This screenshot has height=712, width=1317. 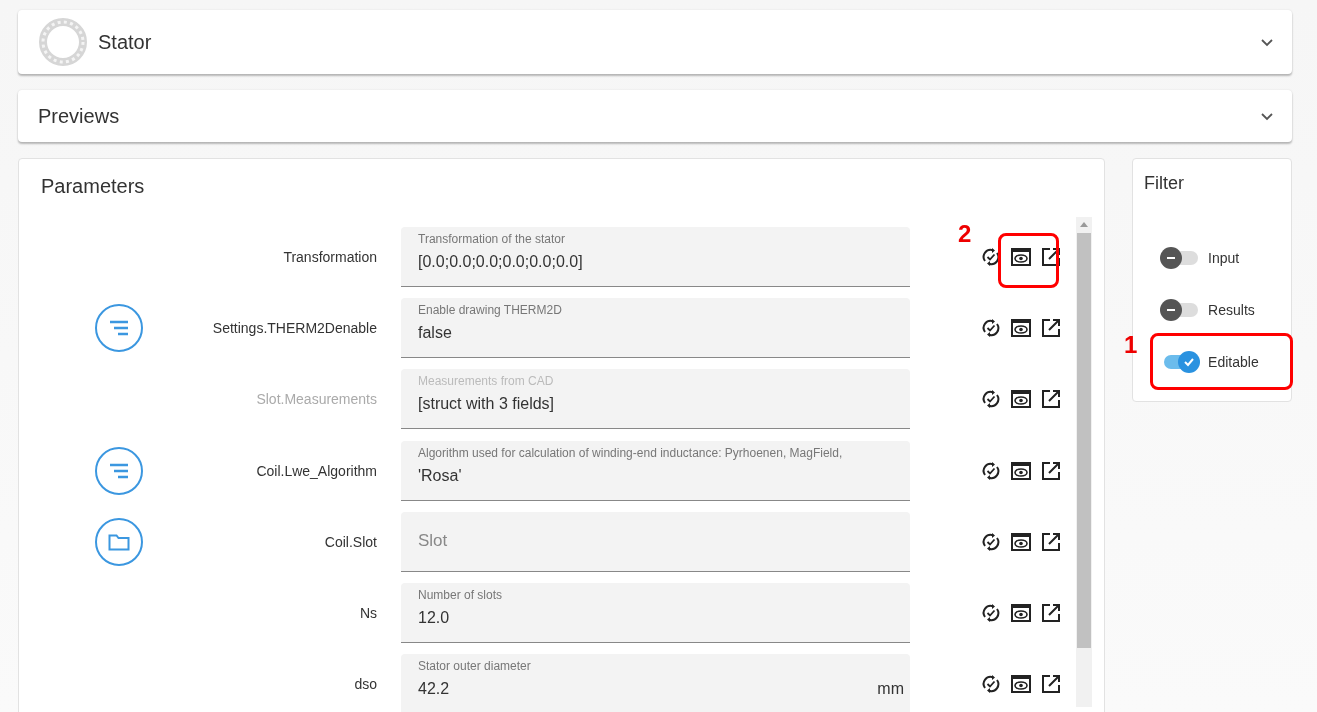 I want to click on panel-title: Filter, so click(x=1165, y=183).